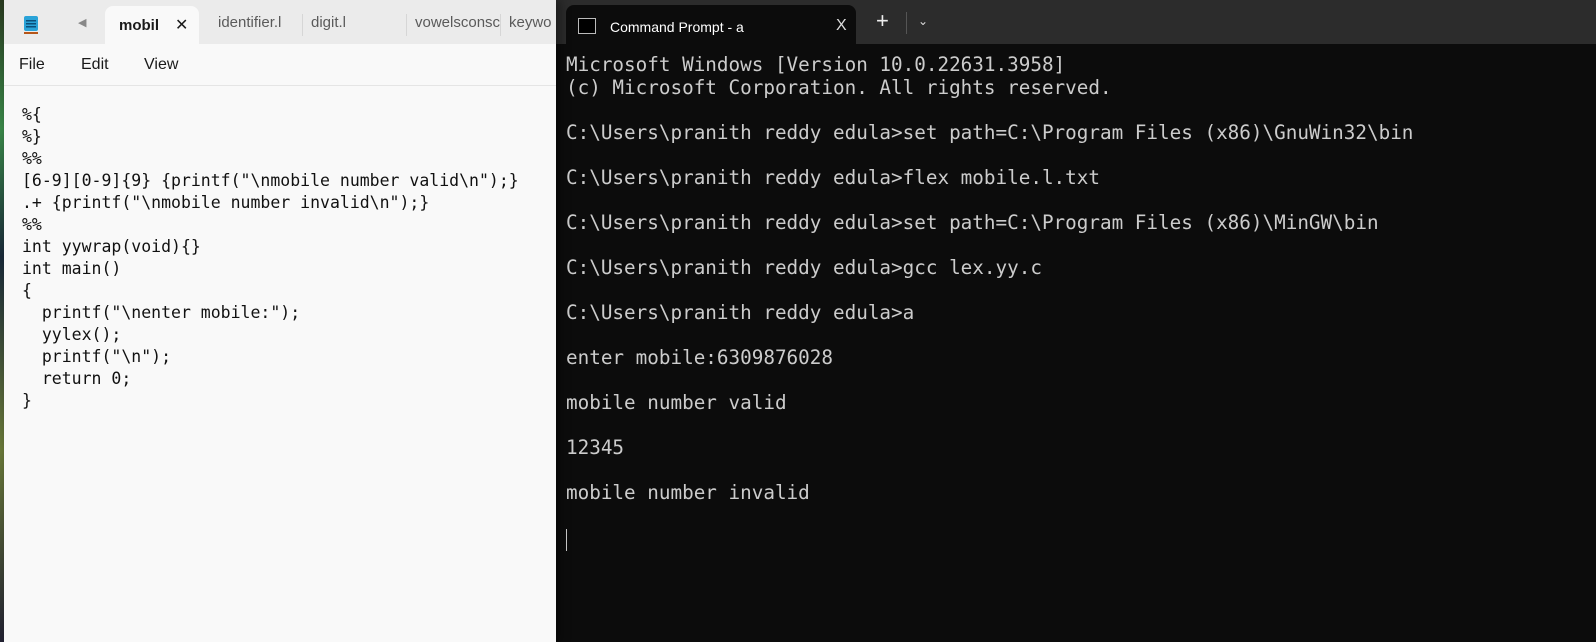  I want to click on menu-bar: File Edit View, so click(280, 65).